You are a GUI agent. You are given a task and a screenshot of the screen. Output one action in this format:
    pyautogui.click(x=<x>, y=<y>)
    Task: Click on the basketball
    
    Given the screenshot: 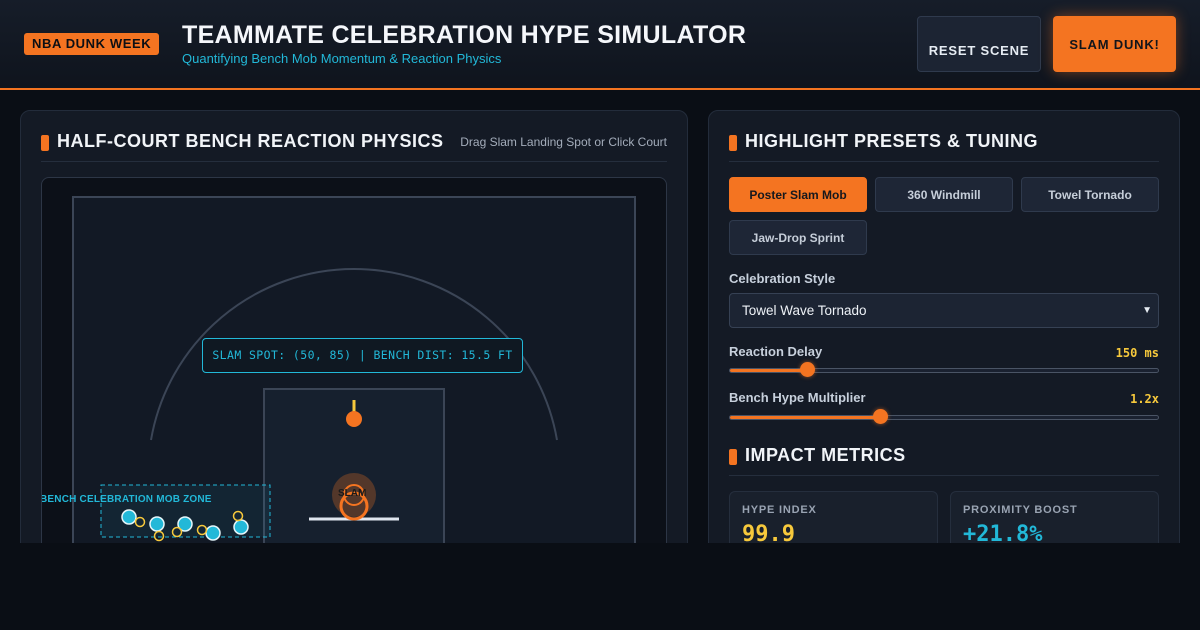 What is the action you would take?
    pyautogui.click(x=354, y=419)
    